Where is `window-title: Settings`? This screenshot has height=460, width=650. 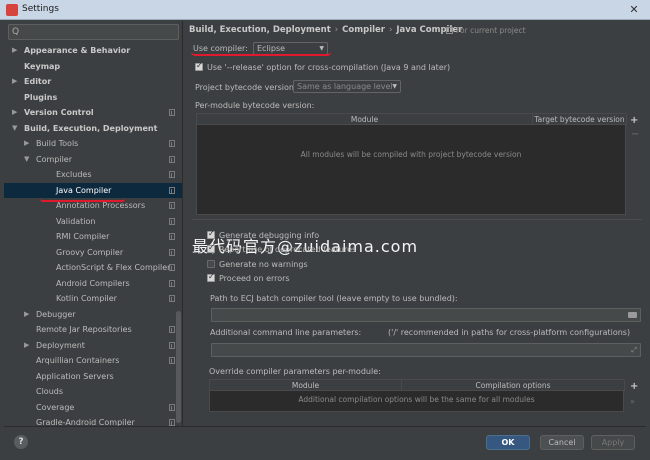
window-title: Settings is located at coordinates (40, 9).